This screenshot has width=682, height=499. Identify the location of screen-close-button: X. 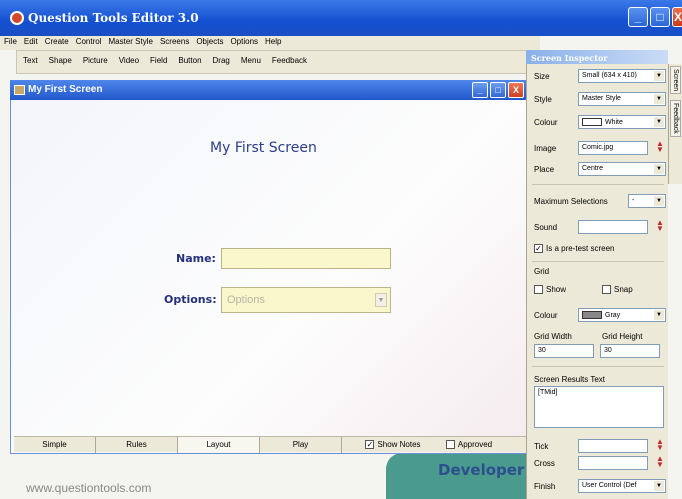
(516, 90).